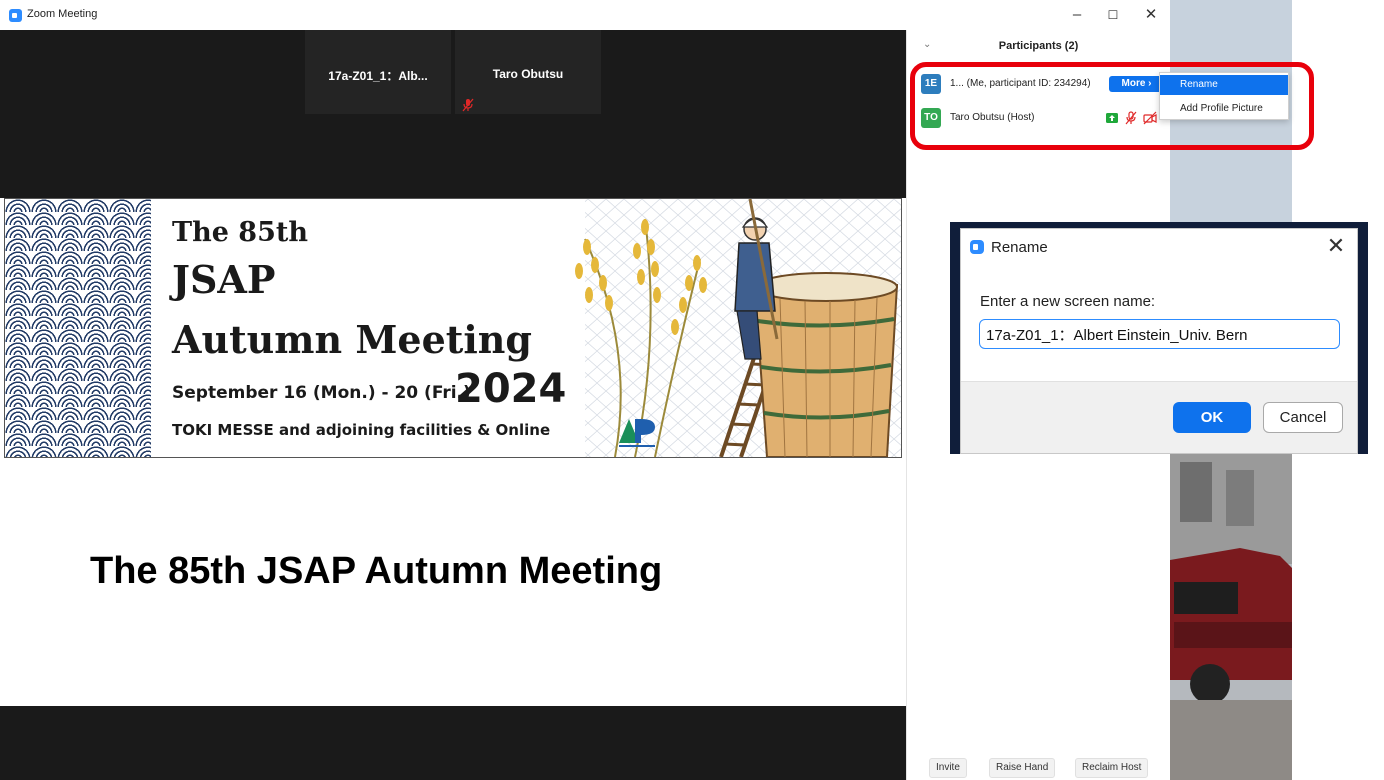 The width and height of the screenshot is (1384, 780). What do you see at coordinates (468, 105) in the screenshot?
I see `mic-muted-icon` at bounding box center [468, 105].